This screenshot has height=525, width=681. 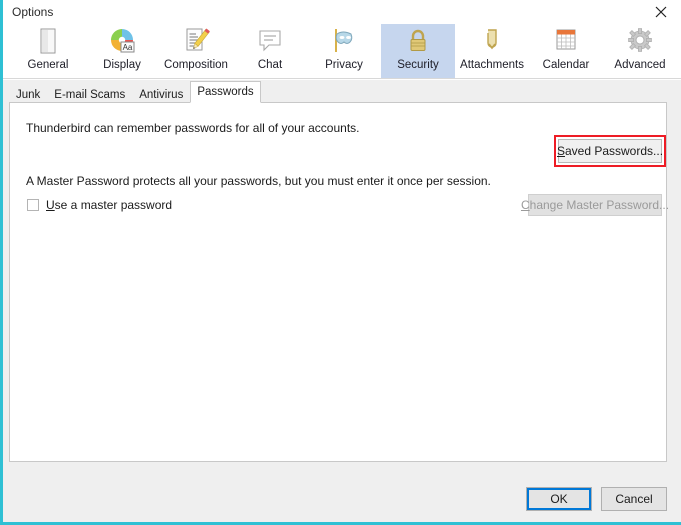 I want to click on composition-pencil-icon, so click(x=196, y=41).